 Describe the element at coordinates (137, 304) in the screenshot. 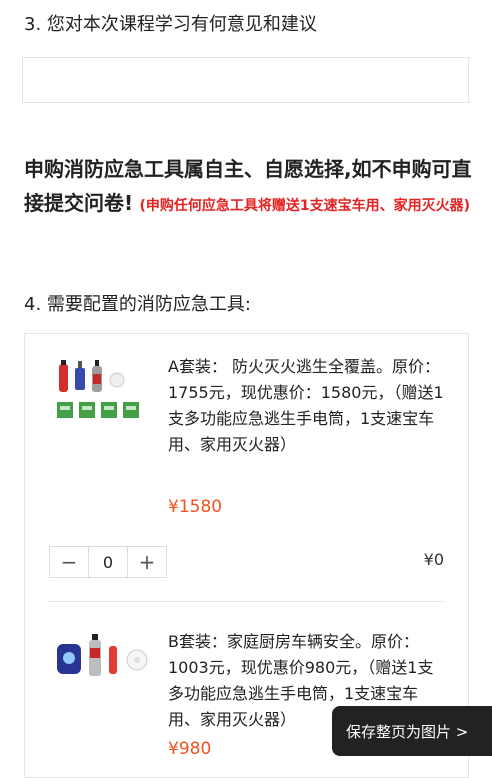

I see `question-4-title: 4. 需要配置的消防应急工具:` at that location.